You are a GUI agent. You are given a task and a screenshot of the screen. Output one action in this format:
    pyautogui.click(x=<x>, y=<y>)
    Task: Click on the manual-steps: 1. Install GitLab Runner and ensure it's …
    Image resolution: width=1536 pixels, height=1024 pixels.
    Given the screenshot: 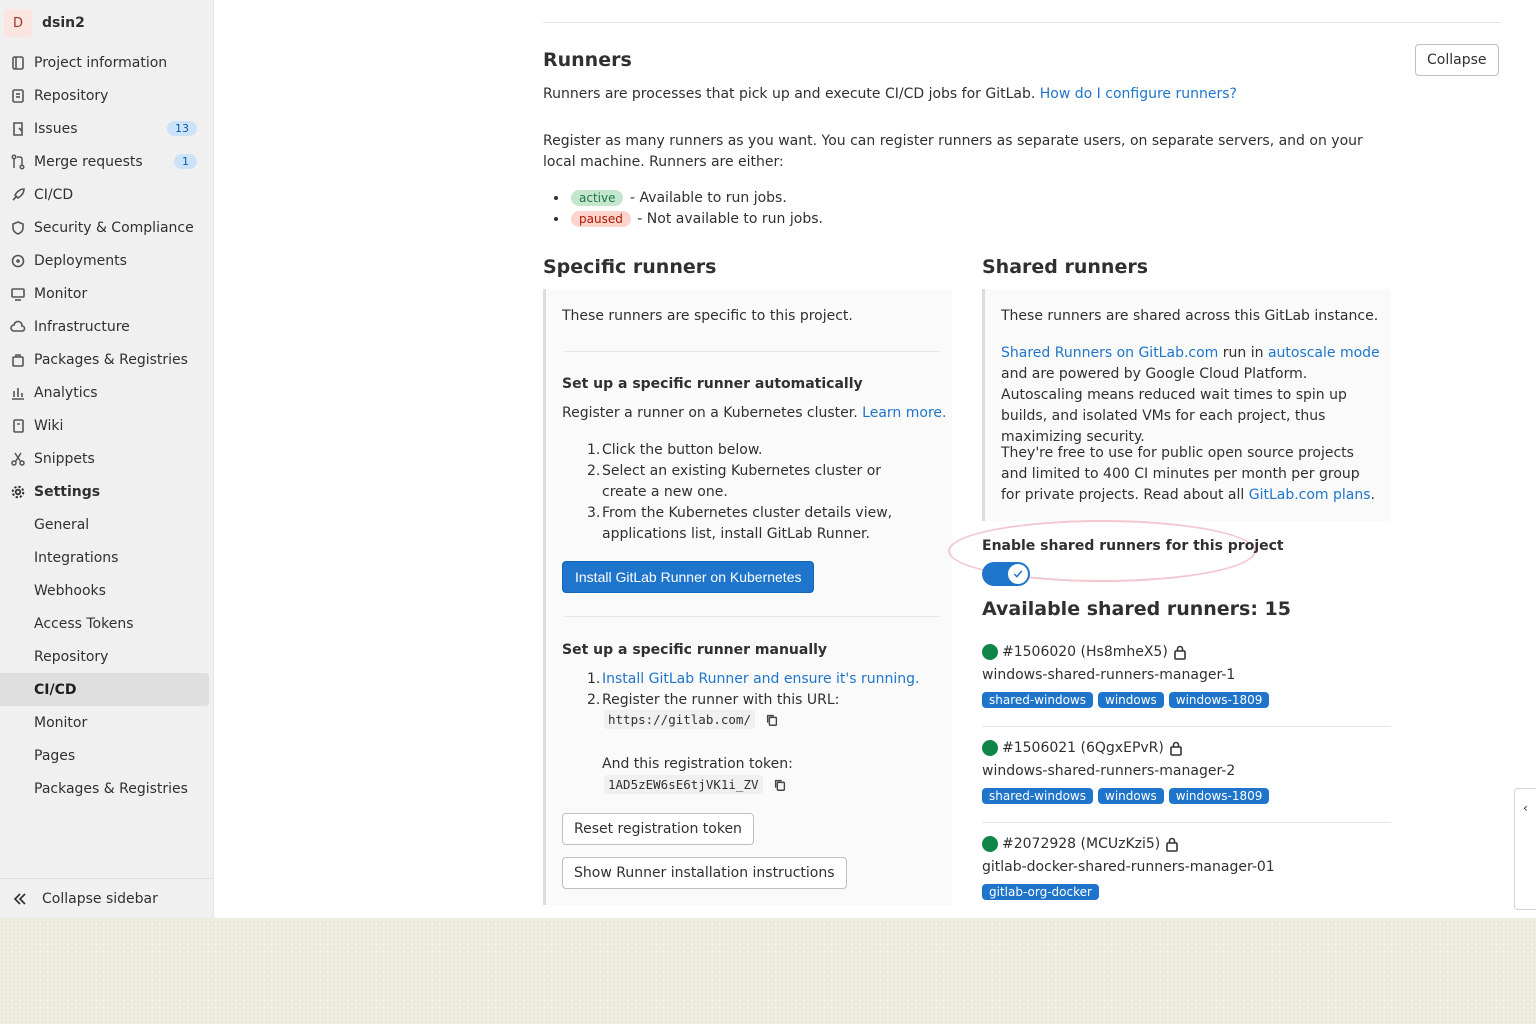 What is the action you would take?
    pyautogui.click(x=754, y=690)
    